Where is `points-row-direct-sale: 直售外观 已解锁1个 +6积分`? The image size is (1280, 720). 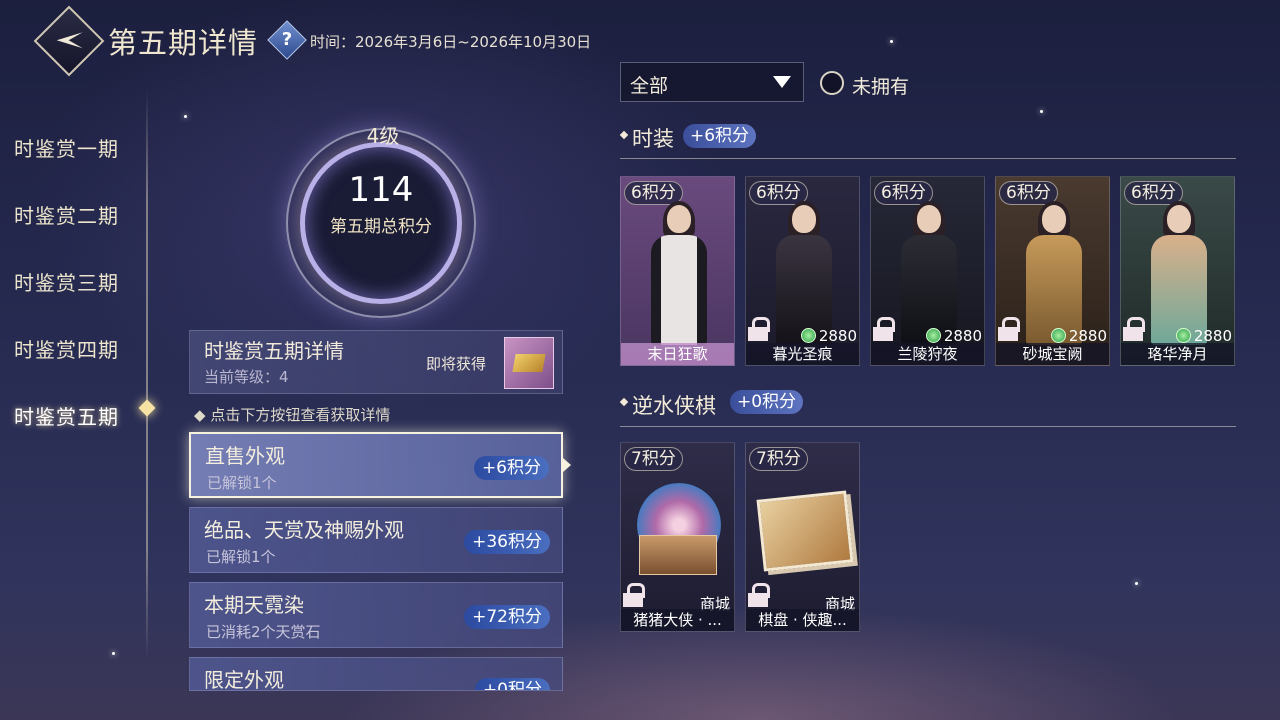
points-row-direct-sale: 直售外观 已解锁1个 +6积分 is located at coordinates (376, 465).